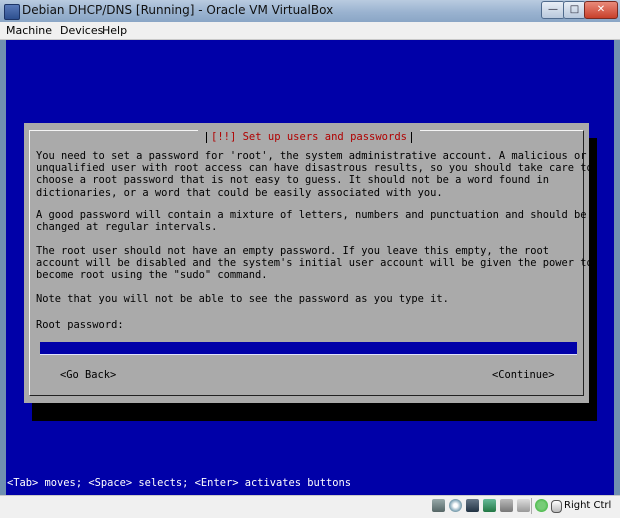 The image size is (620, 518). What do you see at coordinates (308, 348) in the screenshot?
I see `root-password-input` at bounding box center [308, 348].